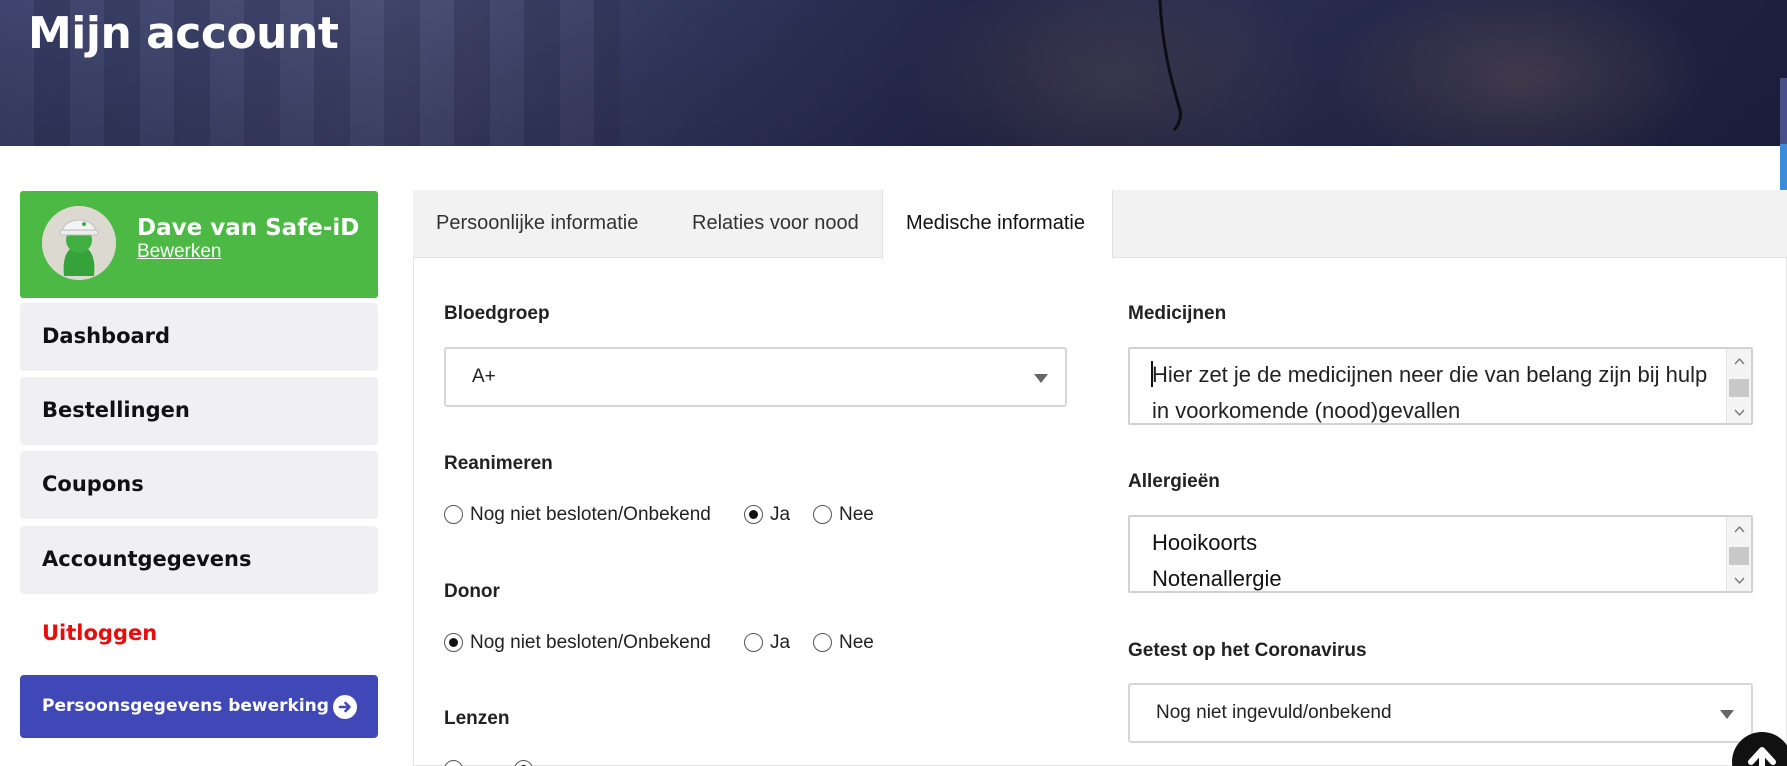  What do you see at coordinates (1783, 111) in the screenshot?
I see `edge-accent-blue-dark` at bounding box center [1783, 111].